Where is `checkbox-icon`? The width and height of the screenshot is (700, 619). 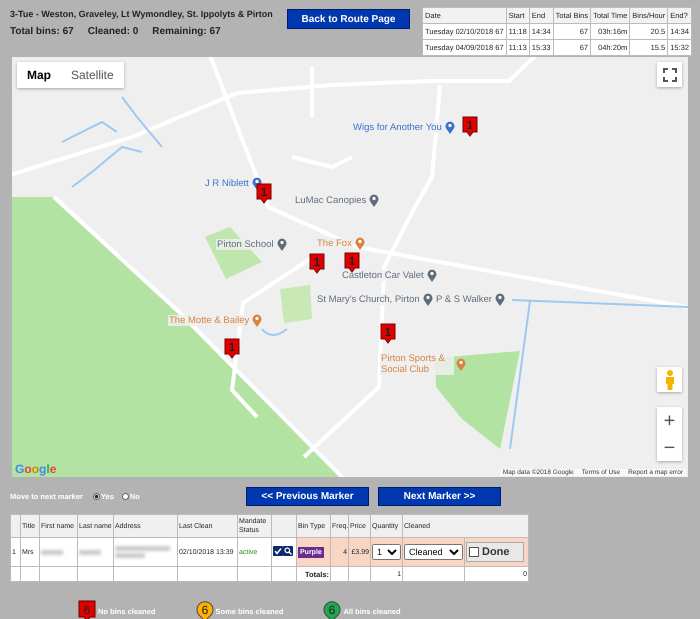 checkbox-icon is located at coordinates (278, 551).